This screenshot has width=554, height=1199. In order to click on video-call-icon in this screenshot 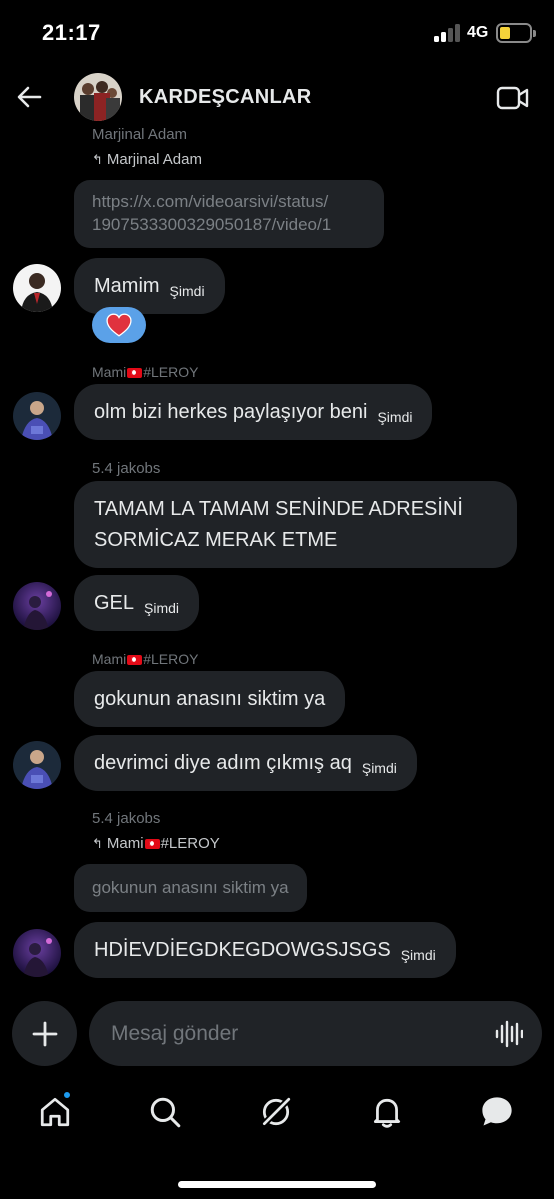, I will do `click(513, 98)`.